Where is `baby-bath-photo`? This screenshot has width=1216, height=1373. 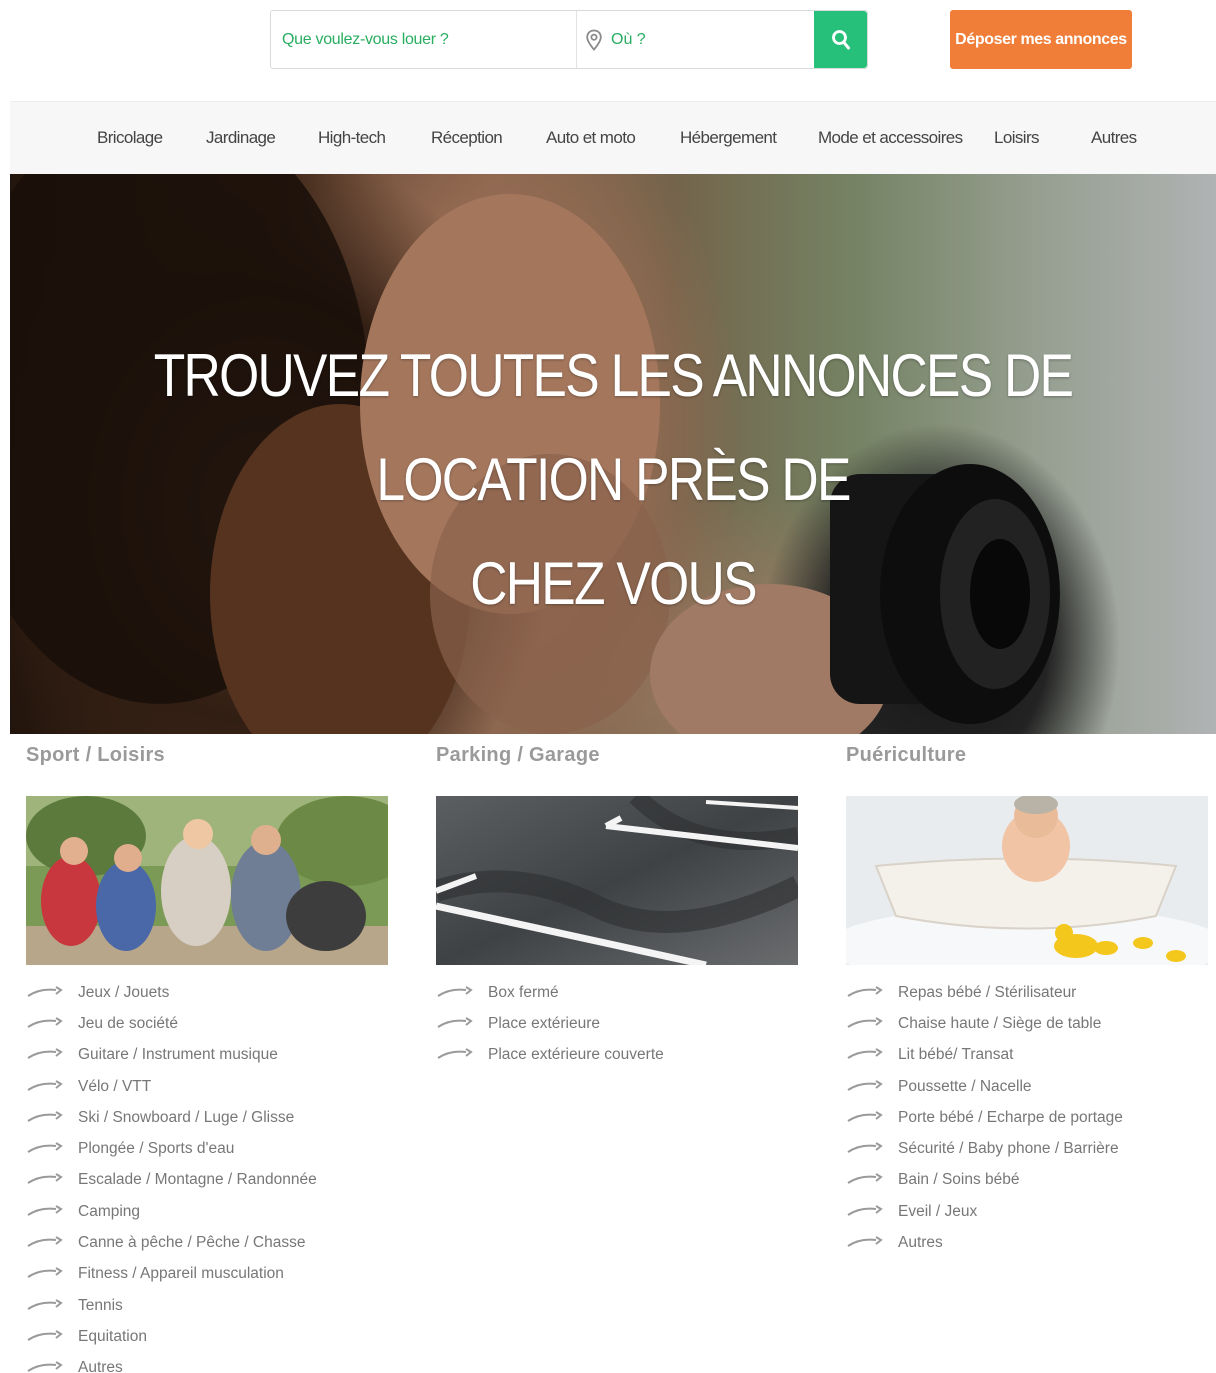
baby-bath-photo is located at coordinates (1027, 880).